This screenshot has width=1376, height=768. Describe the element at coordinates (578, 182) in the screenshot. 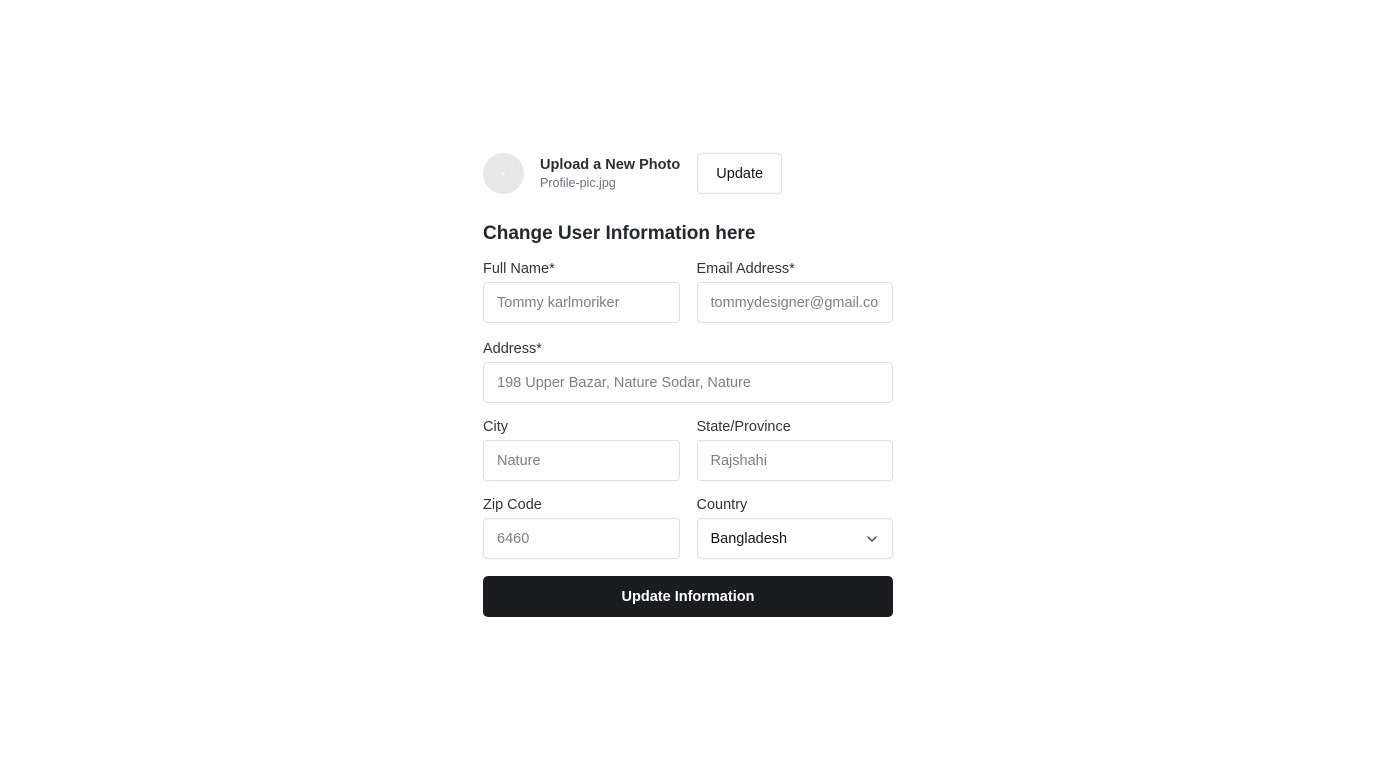

I see `photo-filename: Profile-pic.jpg` at that location.